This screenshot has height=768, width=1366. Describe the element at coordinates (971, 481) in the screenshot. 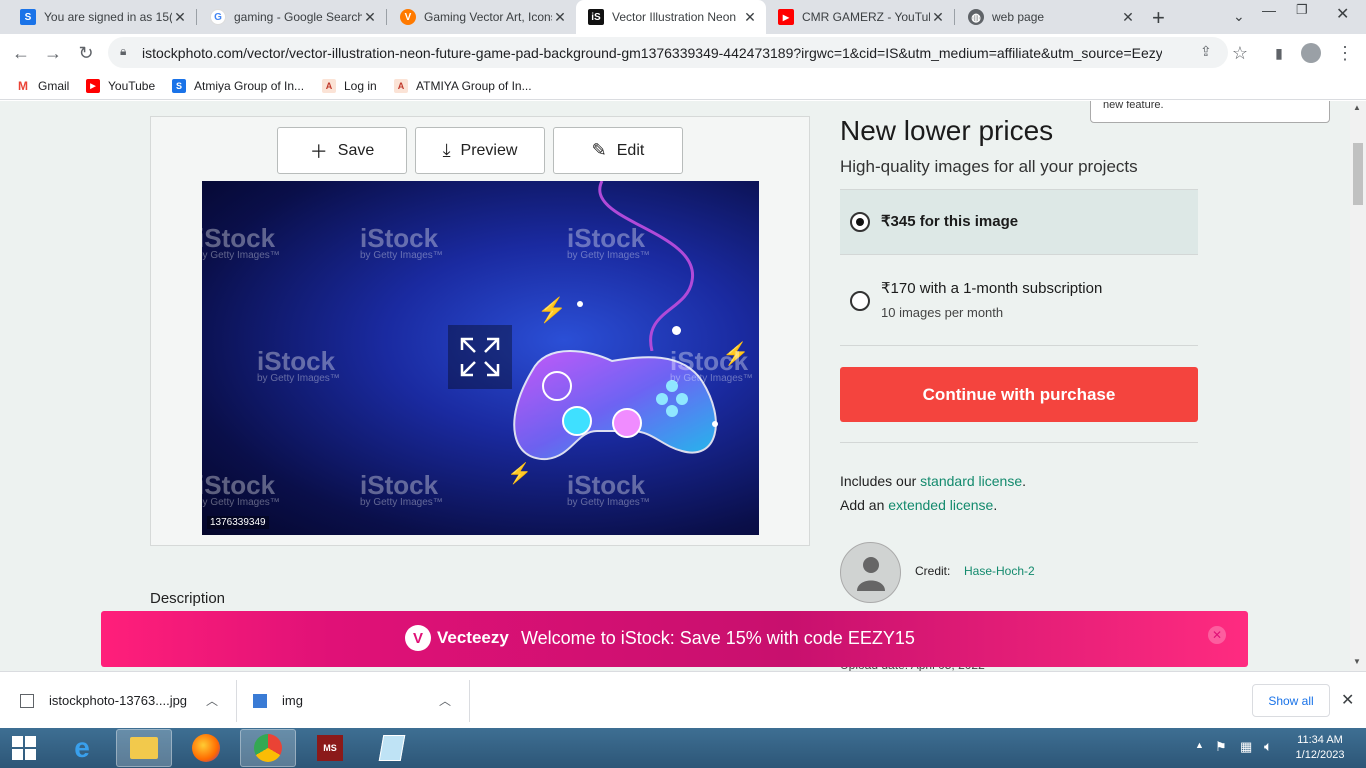

I see `standard-license-link: standard license` at that location.